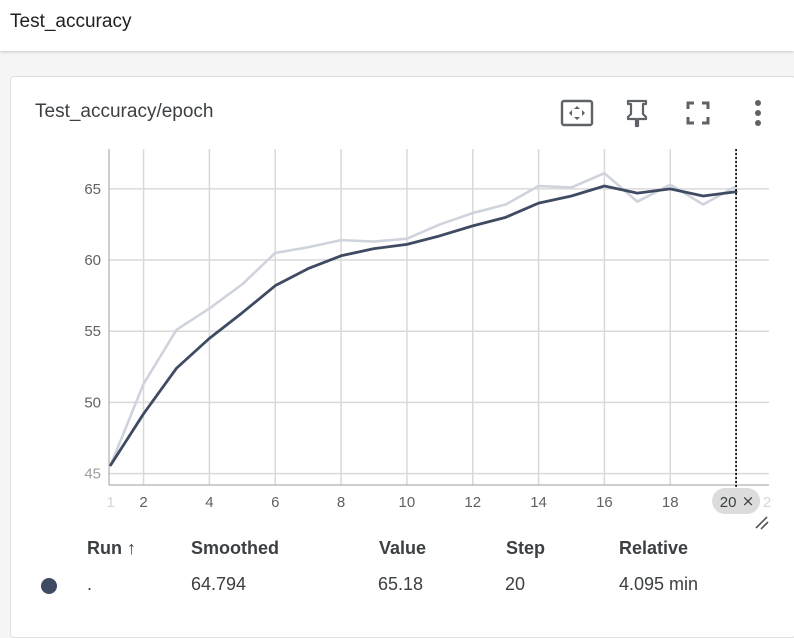 This screenshot has width=794, height=638. What do you see at coordinates (110, 502) in the screenshot?
I see `x-tick-label: 1` at bounding box center [110, 502].